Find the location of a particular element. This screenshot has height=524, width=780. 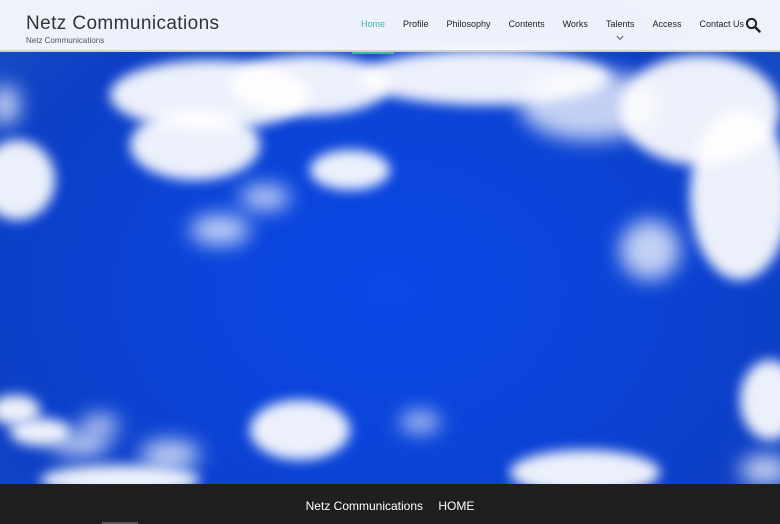

site-subtitle: Netz Communications is located at coordinates (65, 40).